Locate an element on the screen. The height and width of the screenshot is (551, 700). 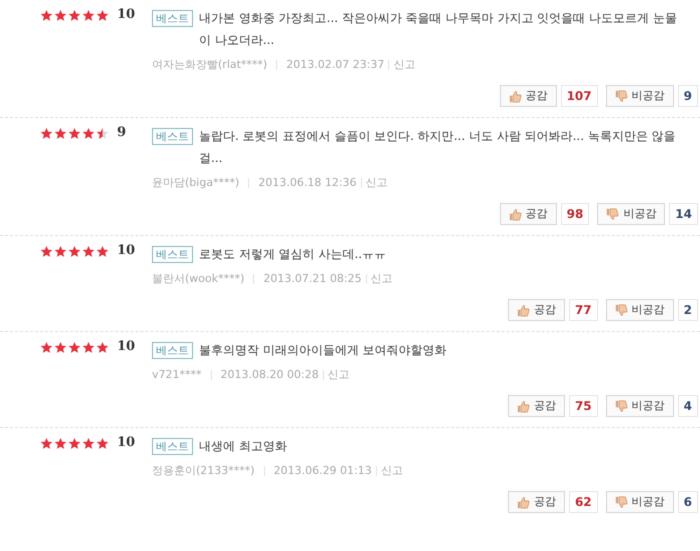
author-name: 여자는화장빨(rlat****) is located at coordinates (210, 65).